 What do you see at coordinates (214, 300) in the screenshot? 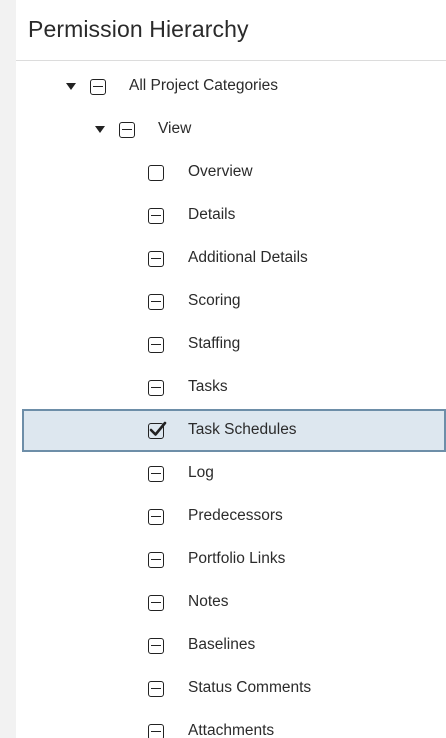
I see `tree-leaf-label: Scoring` at bounding box center [214, 300].